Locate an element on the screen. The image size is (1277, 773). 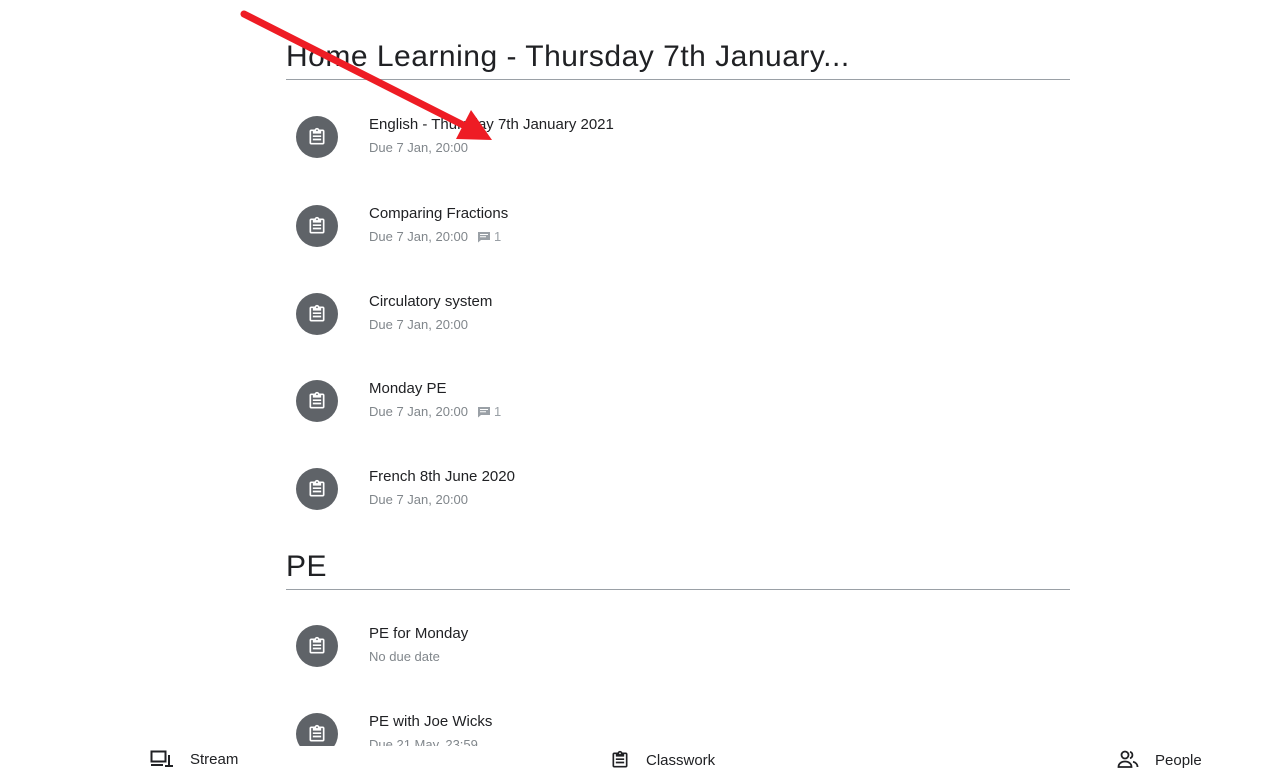
topic-title: PE is located at coordinates (306, 567).